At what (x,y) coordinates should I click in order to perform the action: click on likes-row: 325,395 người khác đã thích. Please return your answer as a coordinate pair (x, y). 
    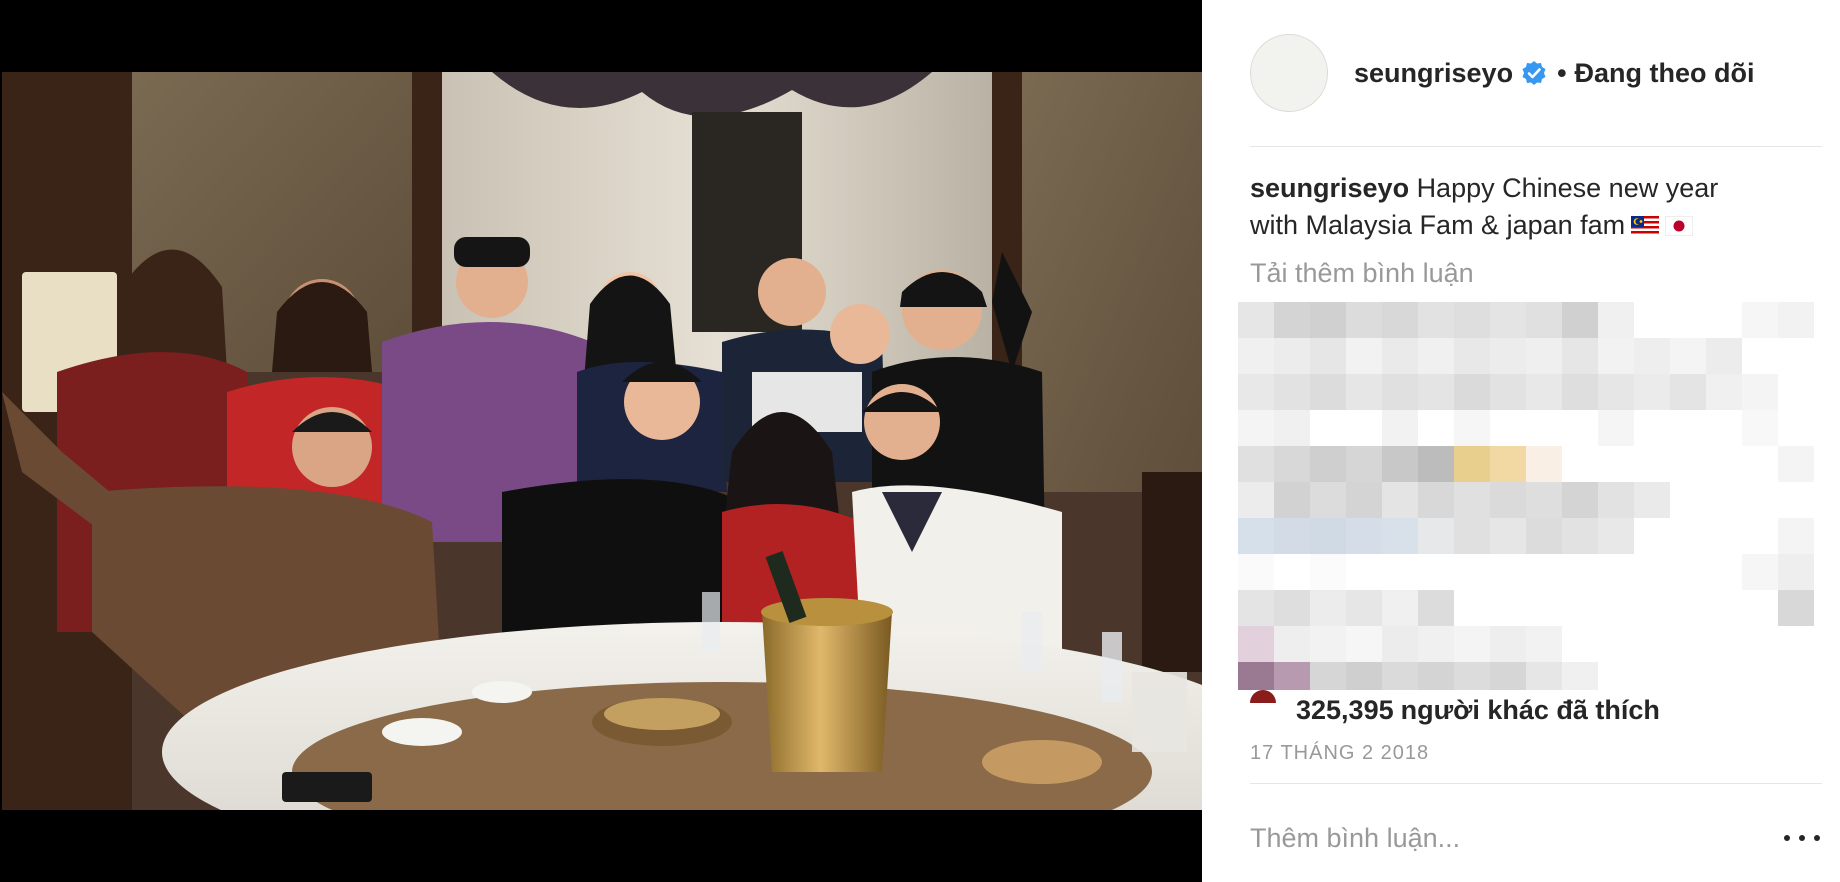
    Looking at the image, I should click on (1455, 710).